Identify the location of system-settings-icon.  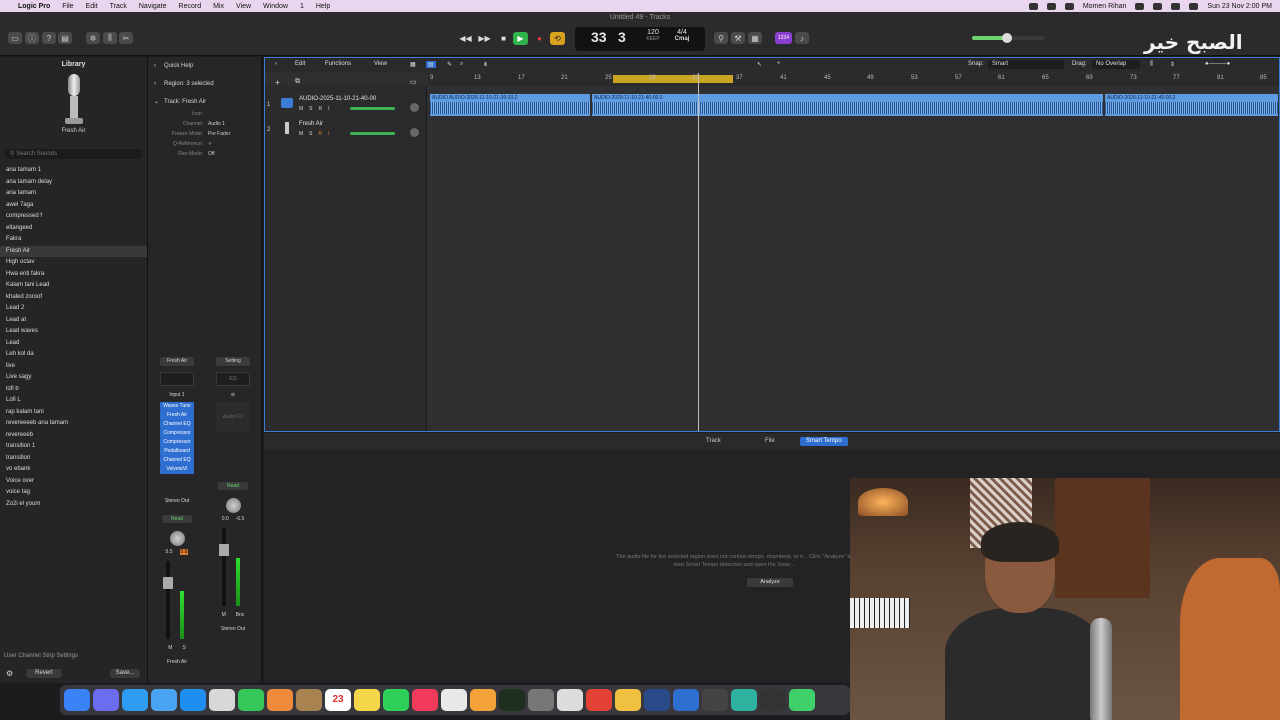
(222, 700).